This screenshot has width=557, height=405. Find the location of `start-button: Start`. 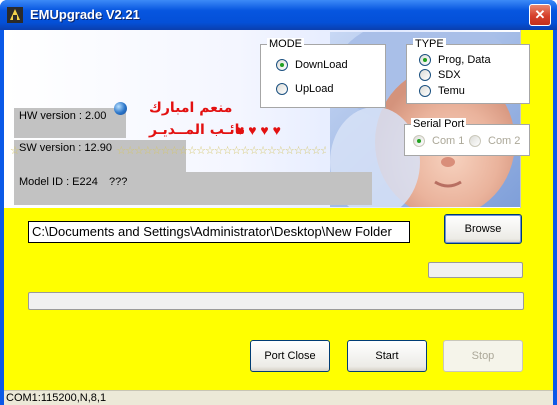

start-button: Start is located at coordinates (387, 356).